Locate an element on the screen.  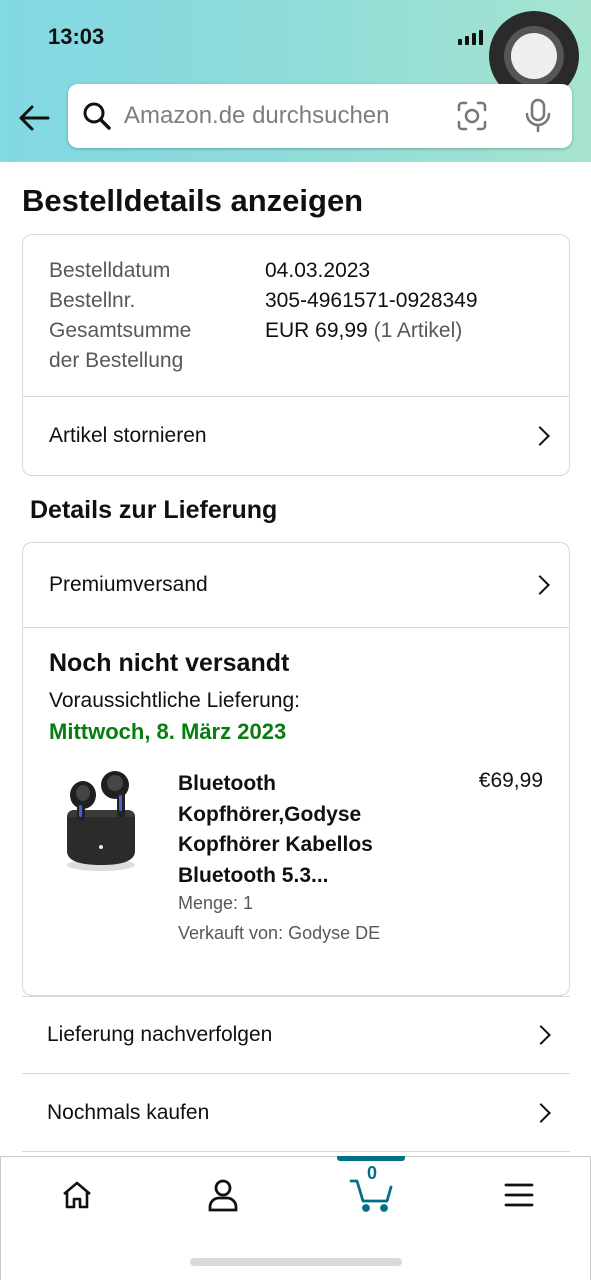
product-seller: Verkauft von: Godyse DE is located at coordinates (279, 933).